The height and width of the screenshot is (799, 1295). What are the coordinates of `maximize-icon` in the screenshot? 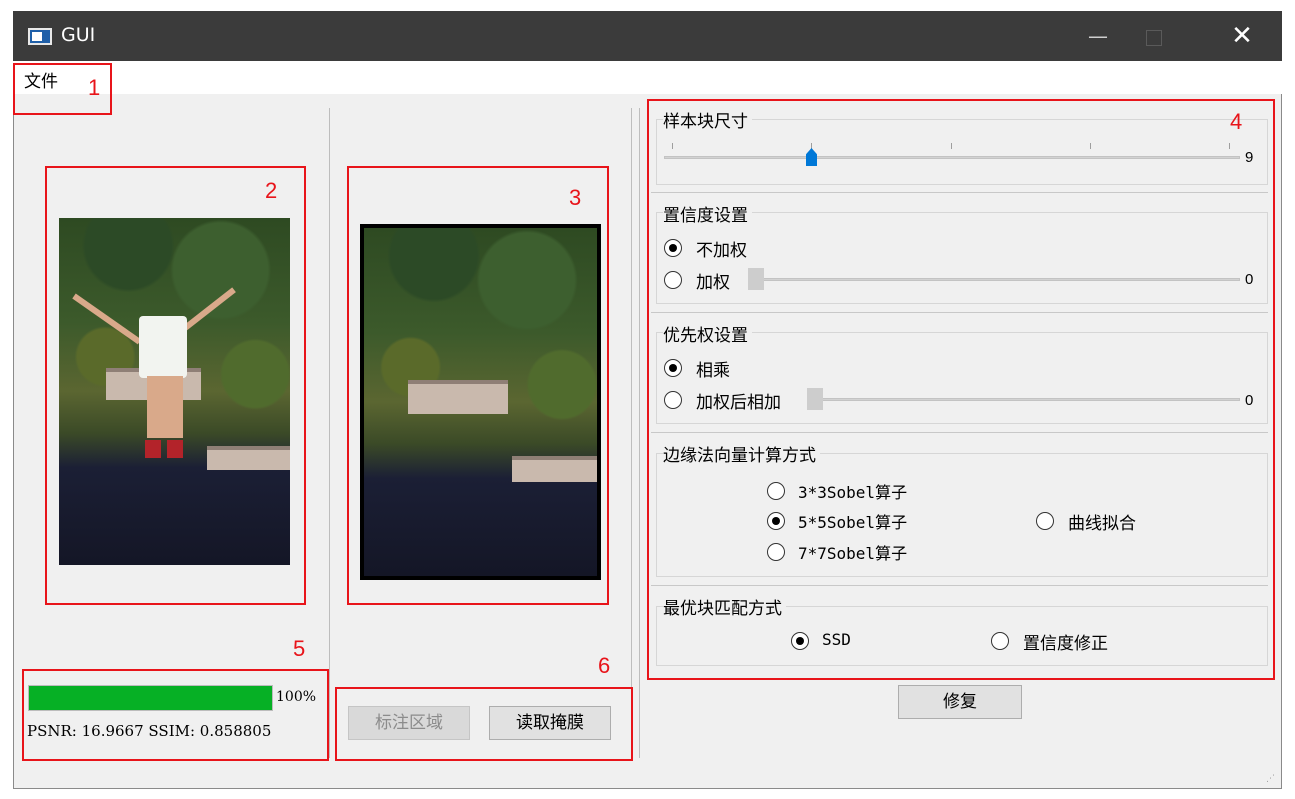 It's located at (1154, 37).